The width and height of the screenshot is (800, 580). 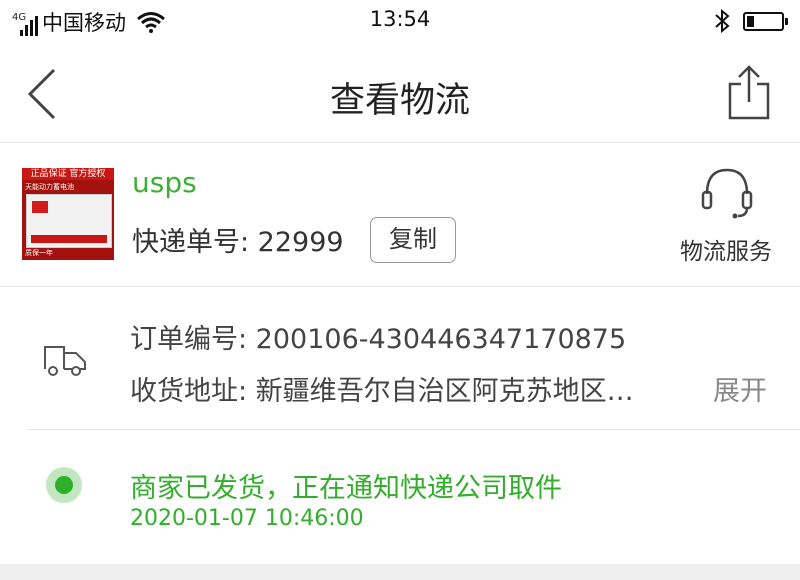 What do you see at coordinates (722, 21) in the screenshot?
I see `bluetooth-icon` at bounding box center [722, 21].